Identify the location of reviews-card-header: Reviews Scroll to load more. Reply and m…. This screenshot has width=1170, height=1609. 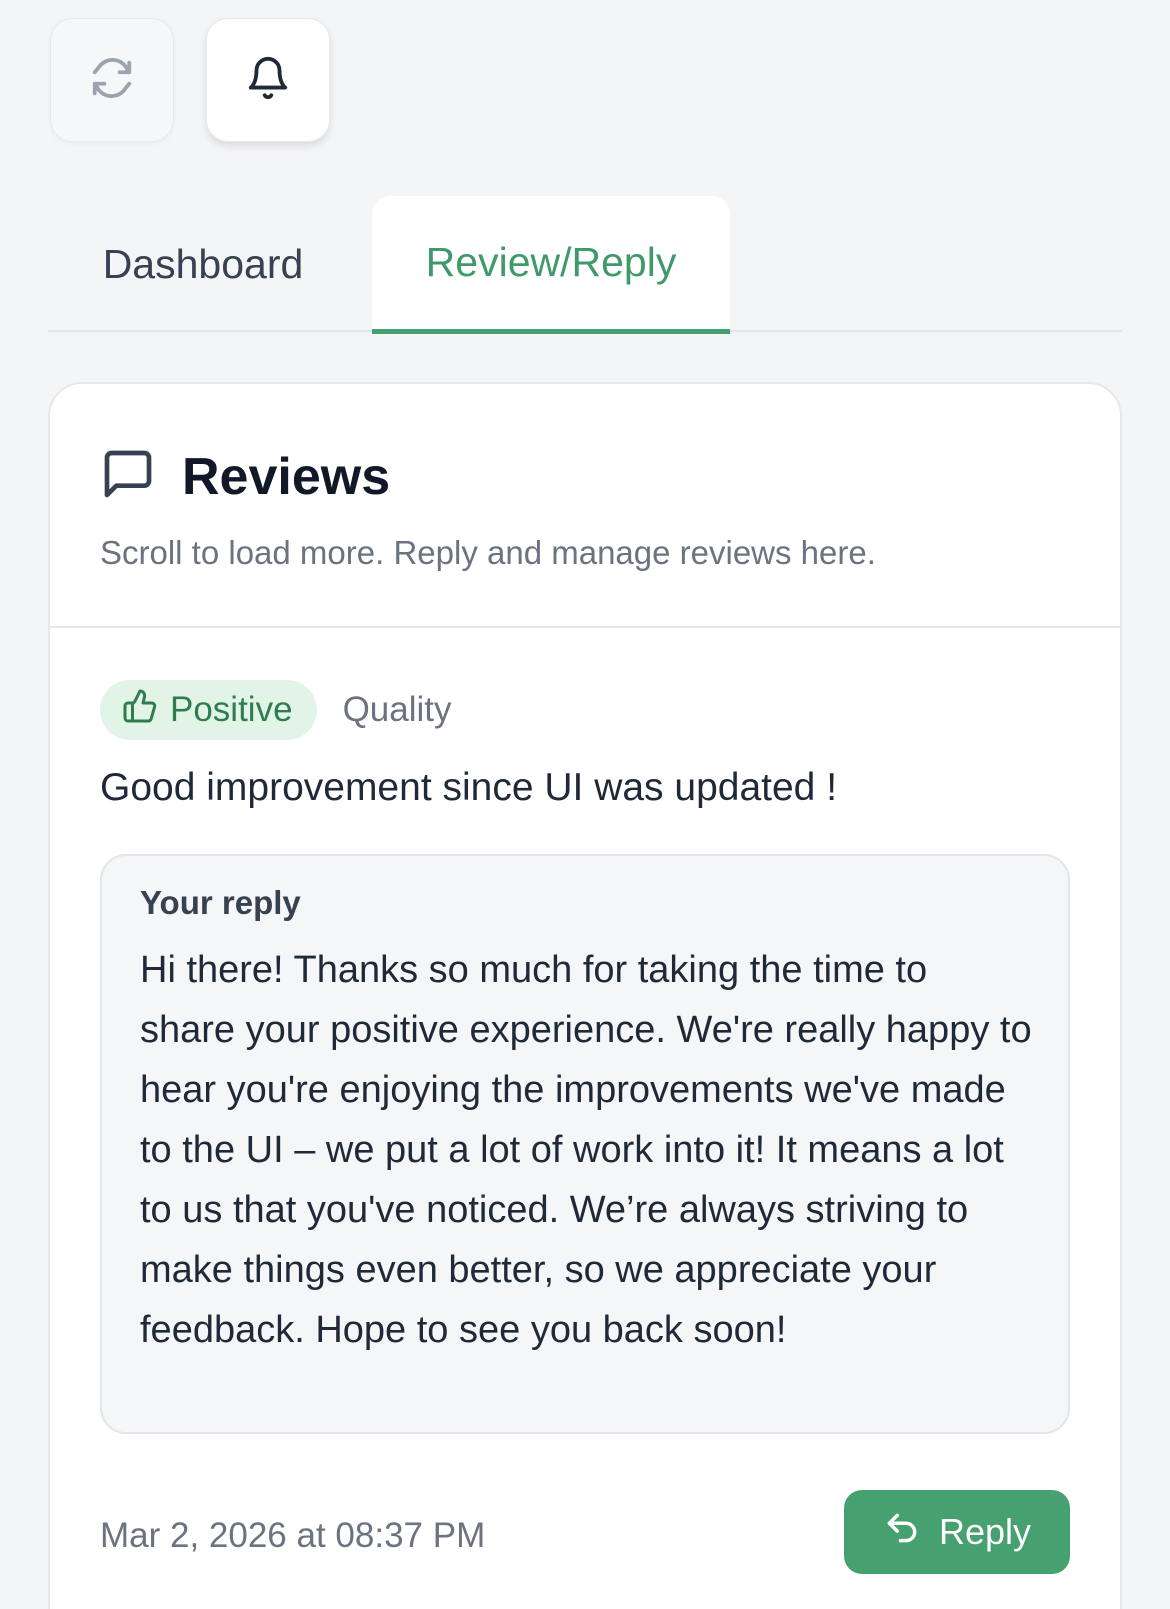
(585, 506).